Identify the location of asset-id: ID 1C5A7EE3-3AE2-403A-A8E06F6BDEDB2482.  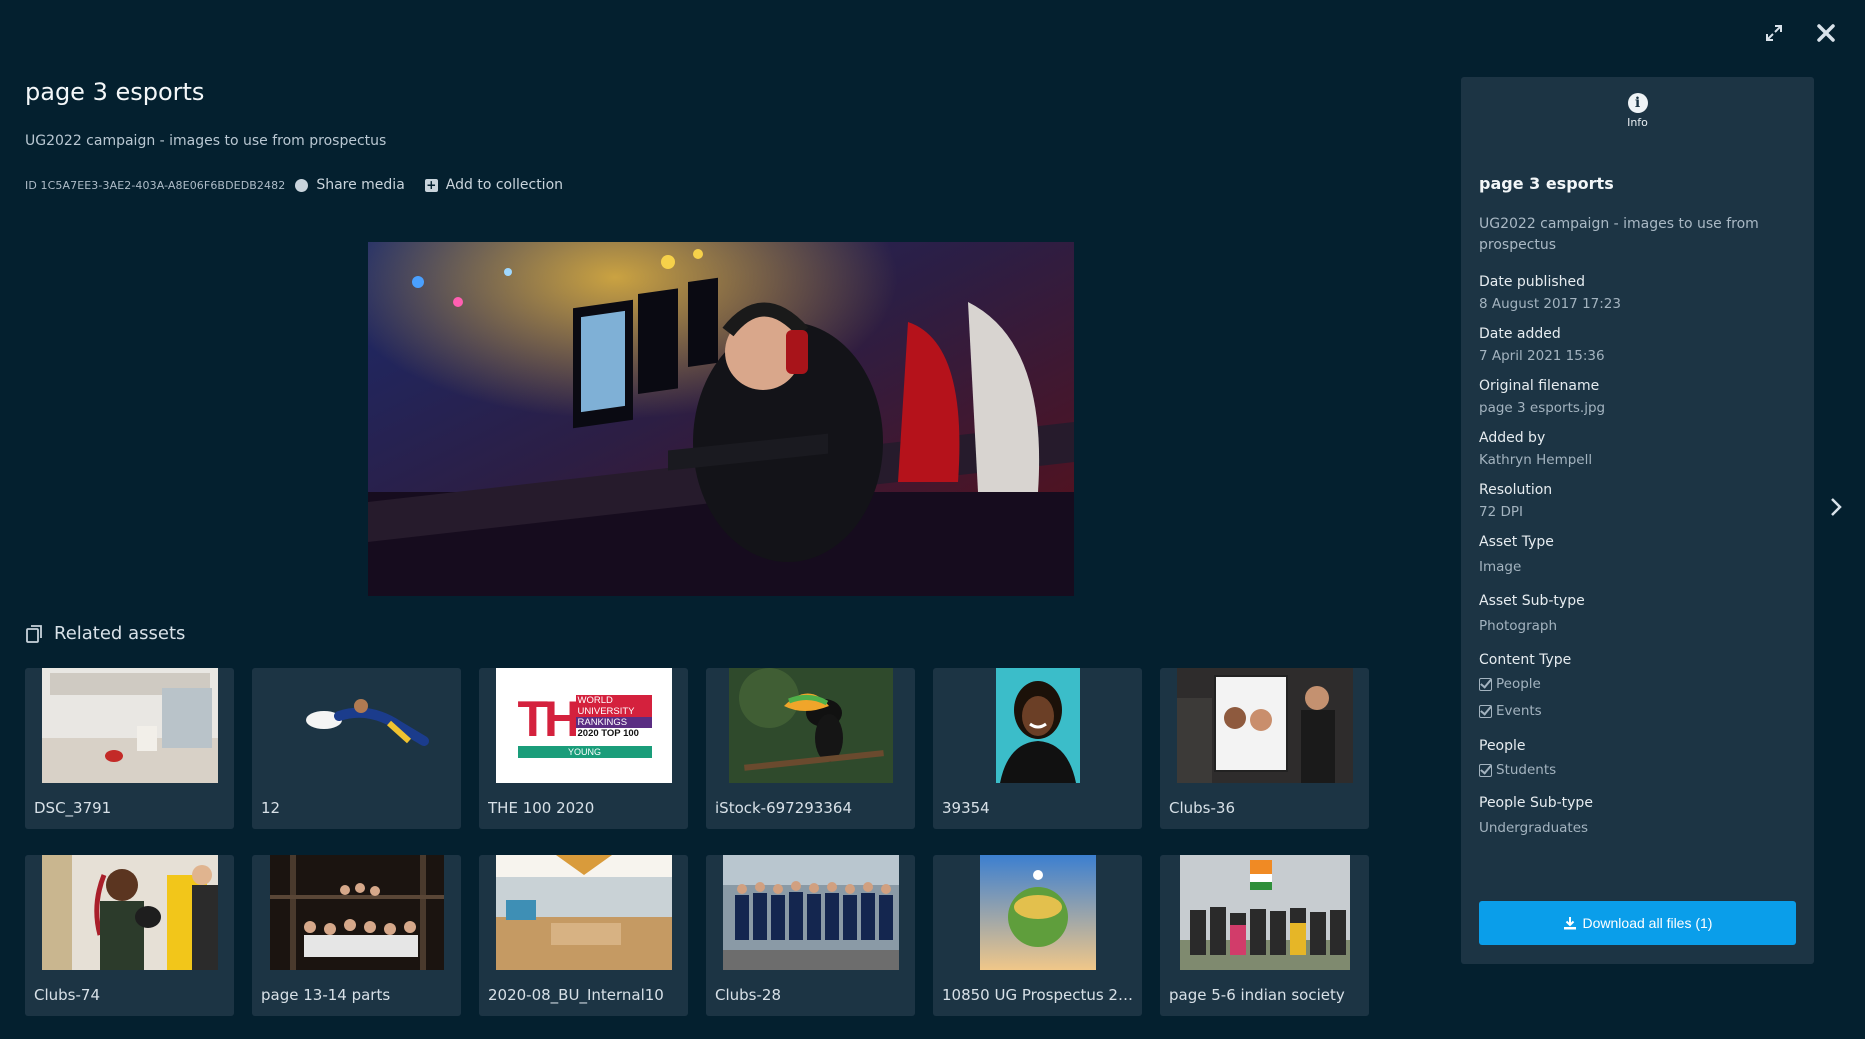
(155, 185).